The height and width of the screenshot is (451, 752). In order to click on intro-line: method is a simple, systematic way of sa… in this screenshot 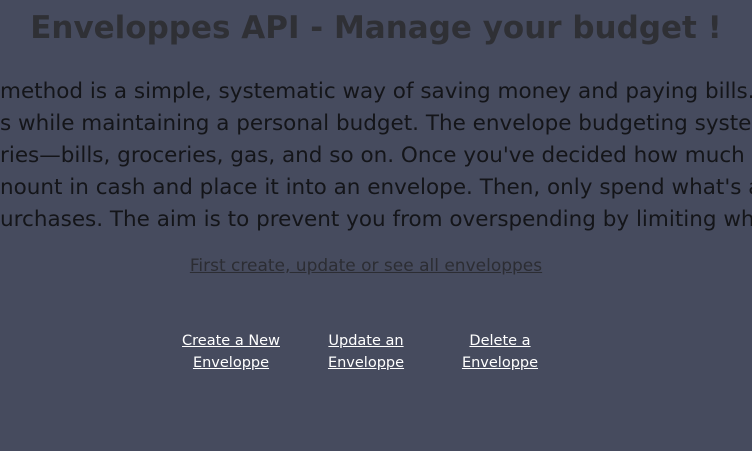, I will do `click(376, 91)`.